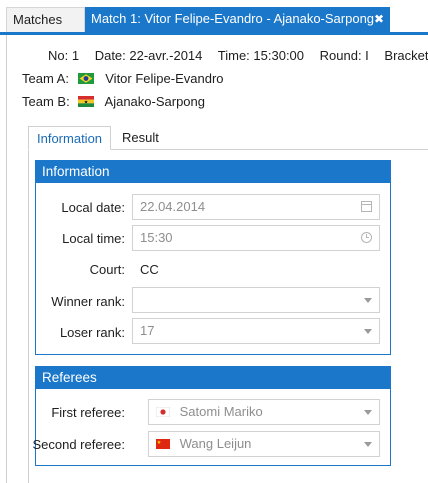 The image size is (428, 483). Describe the element at coordinates (156, 237) in the screenshot. I see `local-time-value: 15:30` at that location.